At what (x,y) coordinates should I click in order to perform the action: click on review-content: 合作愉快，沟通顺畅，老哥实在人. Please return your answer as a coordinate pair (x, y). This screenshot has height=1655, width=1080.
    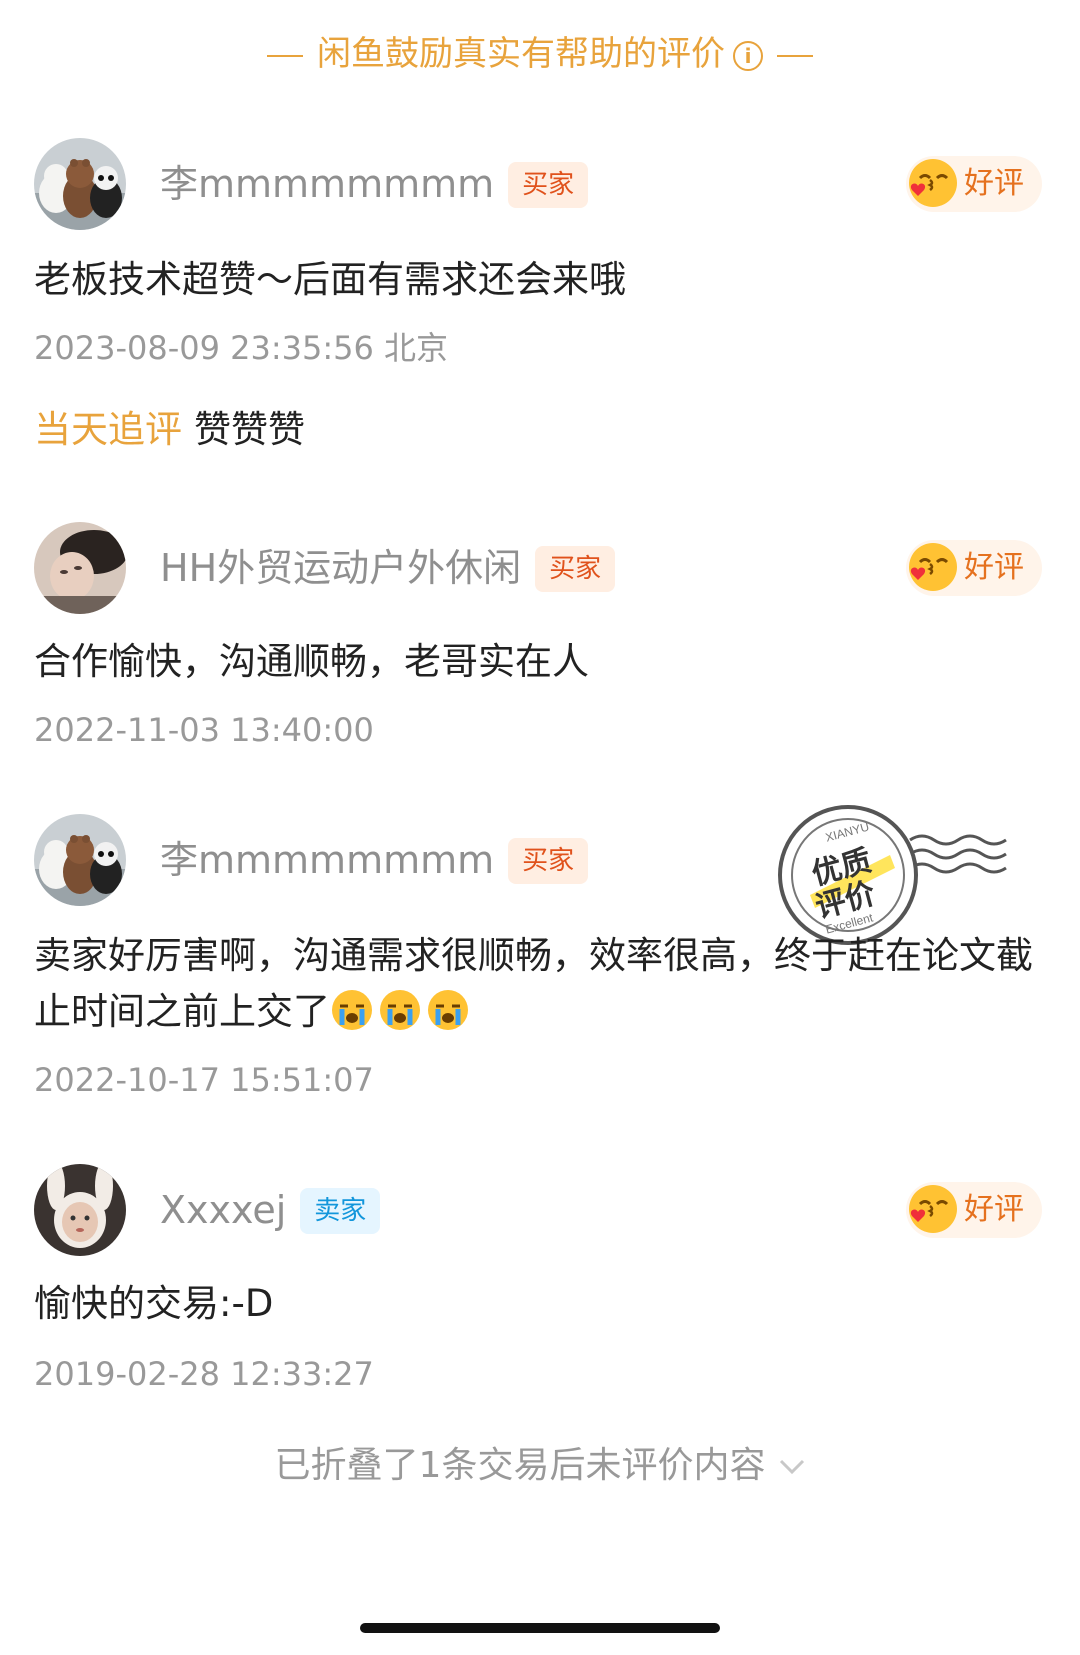
    Looking at the image, I should click on (311, 661).